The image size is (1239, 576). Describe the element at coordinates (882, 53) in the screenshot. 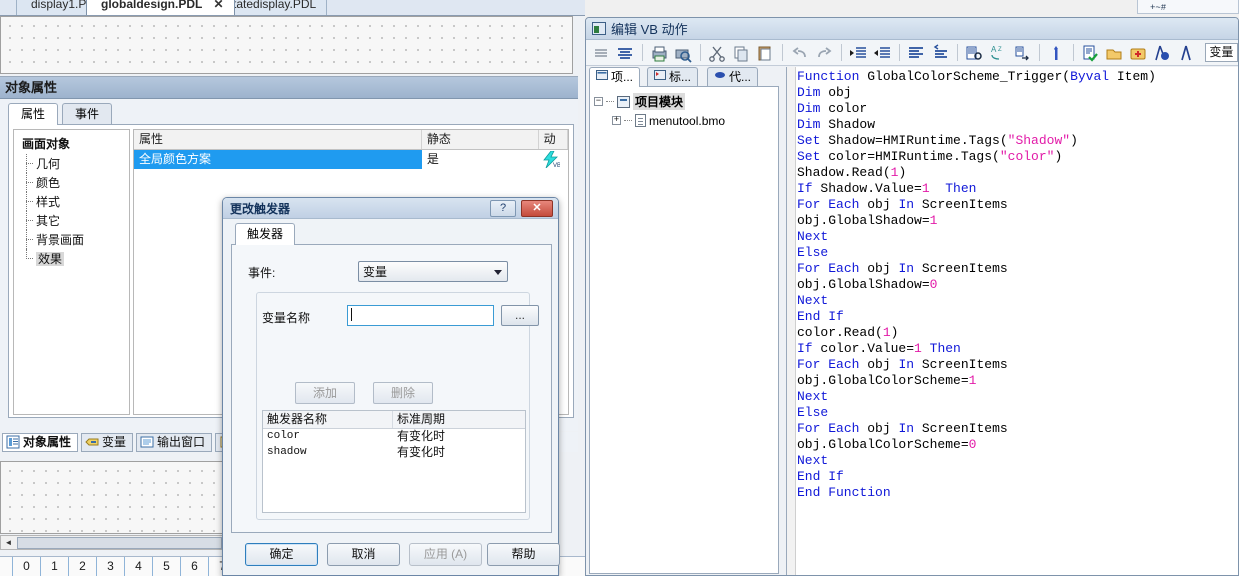

I see `indent-decrease-icon` at that location.